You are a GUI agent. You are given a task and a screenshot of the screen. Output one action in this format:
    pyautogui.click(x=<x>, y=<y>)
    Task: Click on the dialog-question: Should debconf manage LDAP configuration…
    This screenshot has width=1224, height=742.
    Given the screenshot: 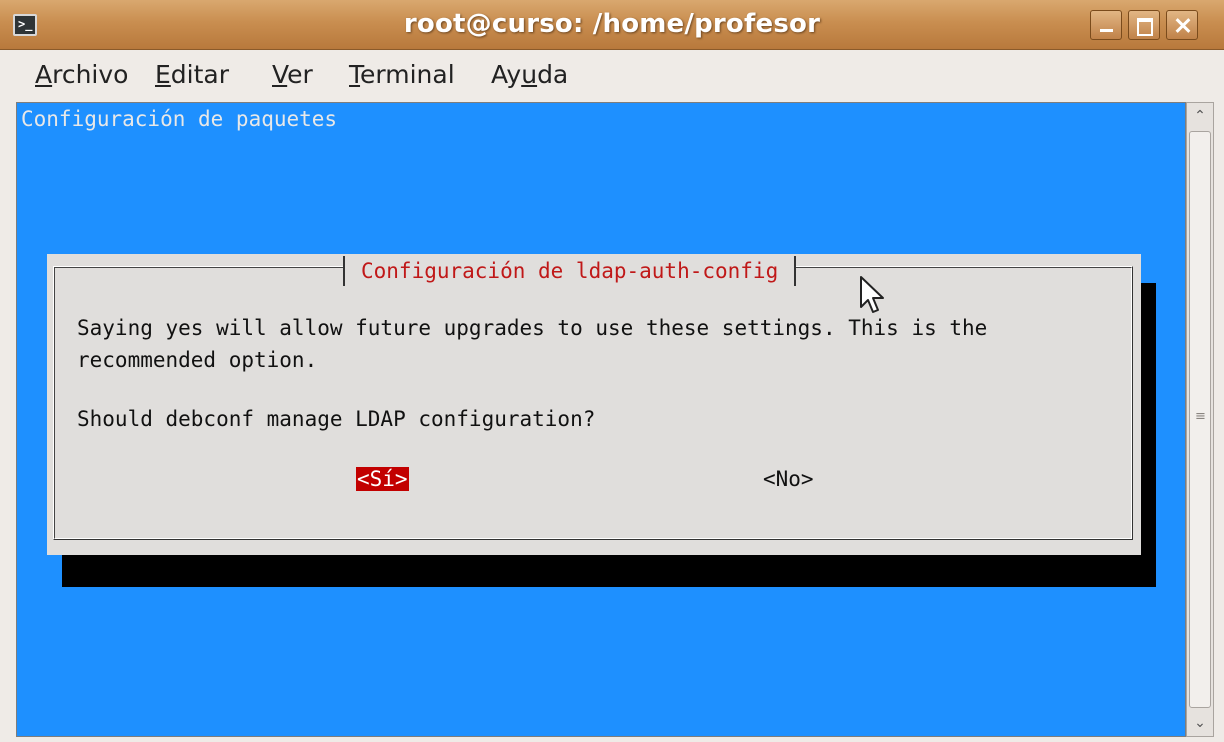 What is the action you would take?
    pyautogui.click(x=336, y=419)
    